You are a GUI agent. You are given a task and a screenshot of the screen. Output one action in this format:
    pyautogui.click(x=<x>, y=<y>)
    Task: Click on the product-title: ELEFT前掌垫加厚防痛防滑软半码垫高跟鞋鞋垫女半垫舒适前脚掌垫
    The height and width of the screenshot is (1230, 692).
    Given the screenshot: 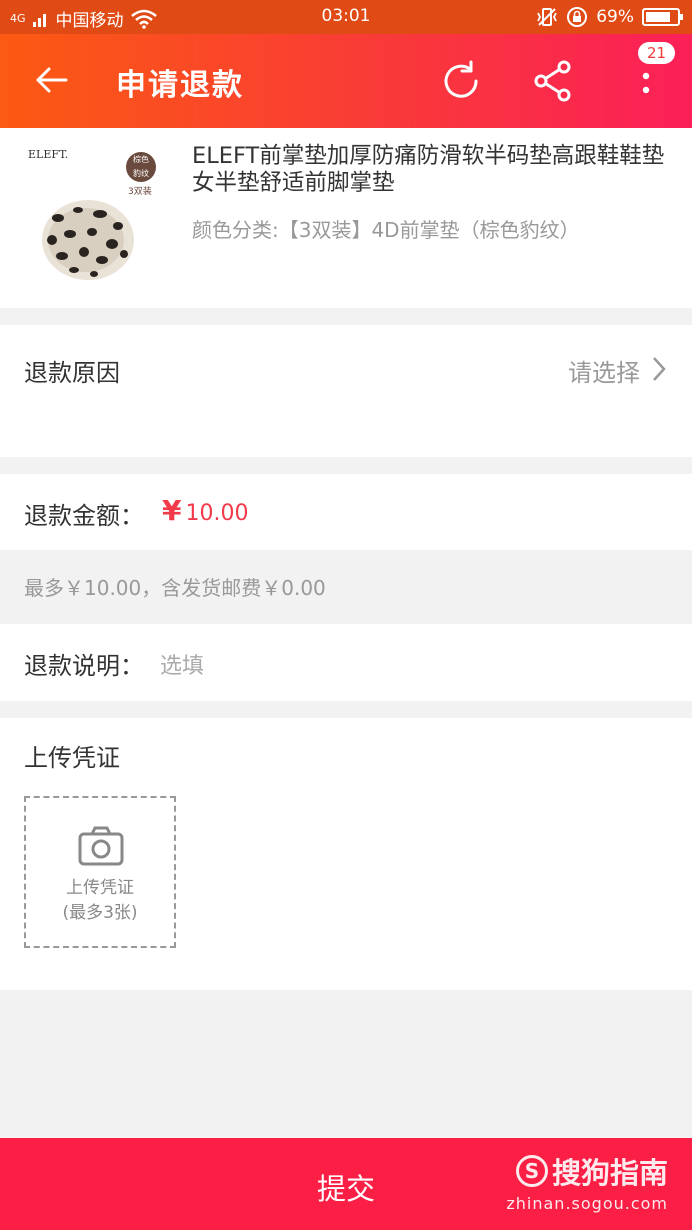 What is the action you would take?
    pyautogui.click(x=428, y=169)
    